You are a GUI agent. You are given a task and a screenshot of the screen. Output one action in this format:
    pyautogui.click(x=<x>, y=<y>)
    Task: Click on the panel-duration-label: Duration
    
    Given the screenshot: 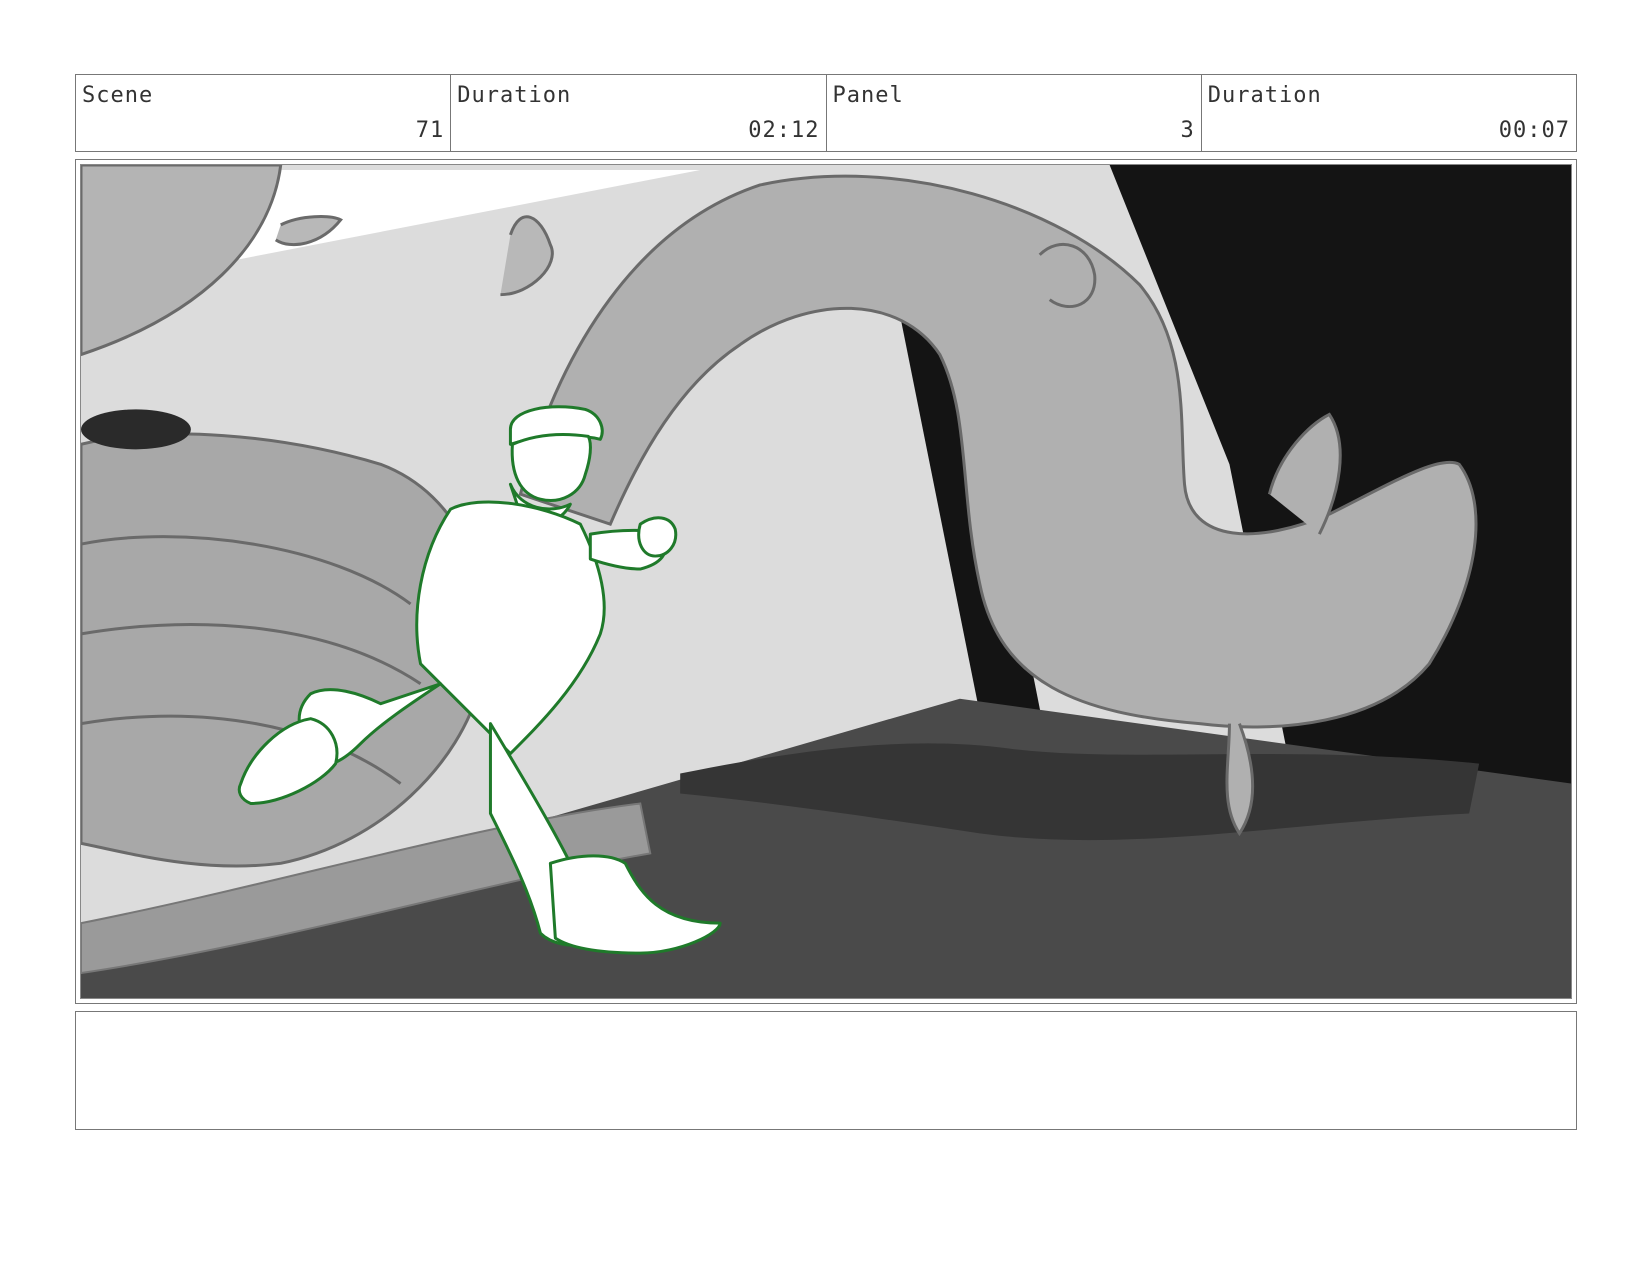 What is the action you would take?
    pyautogui.click(x=1264, y=95)
    